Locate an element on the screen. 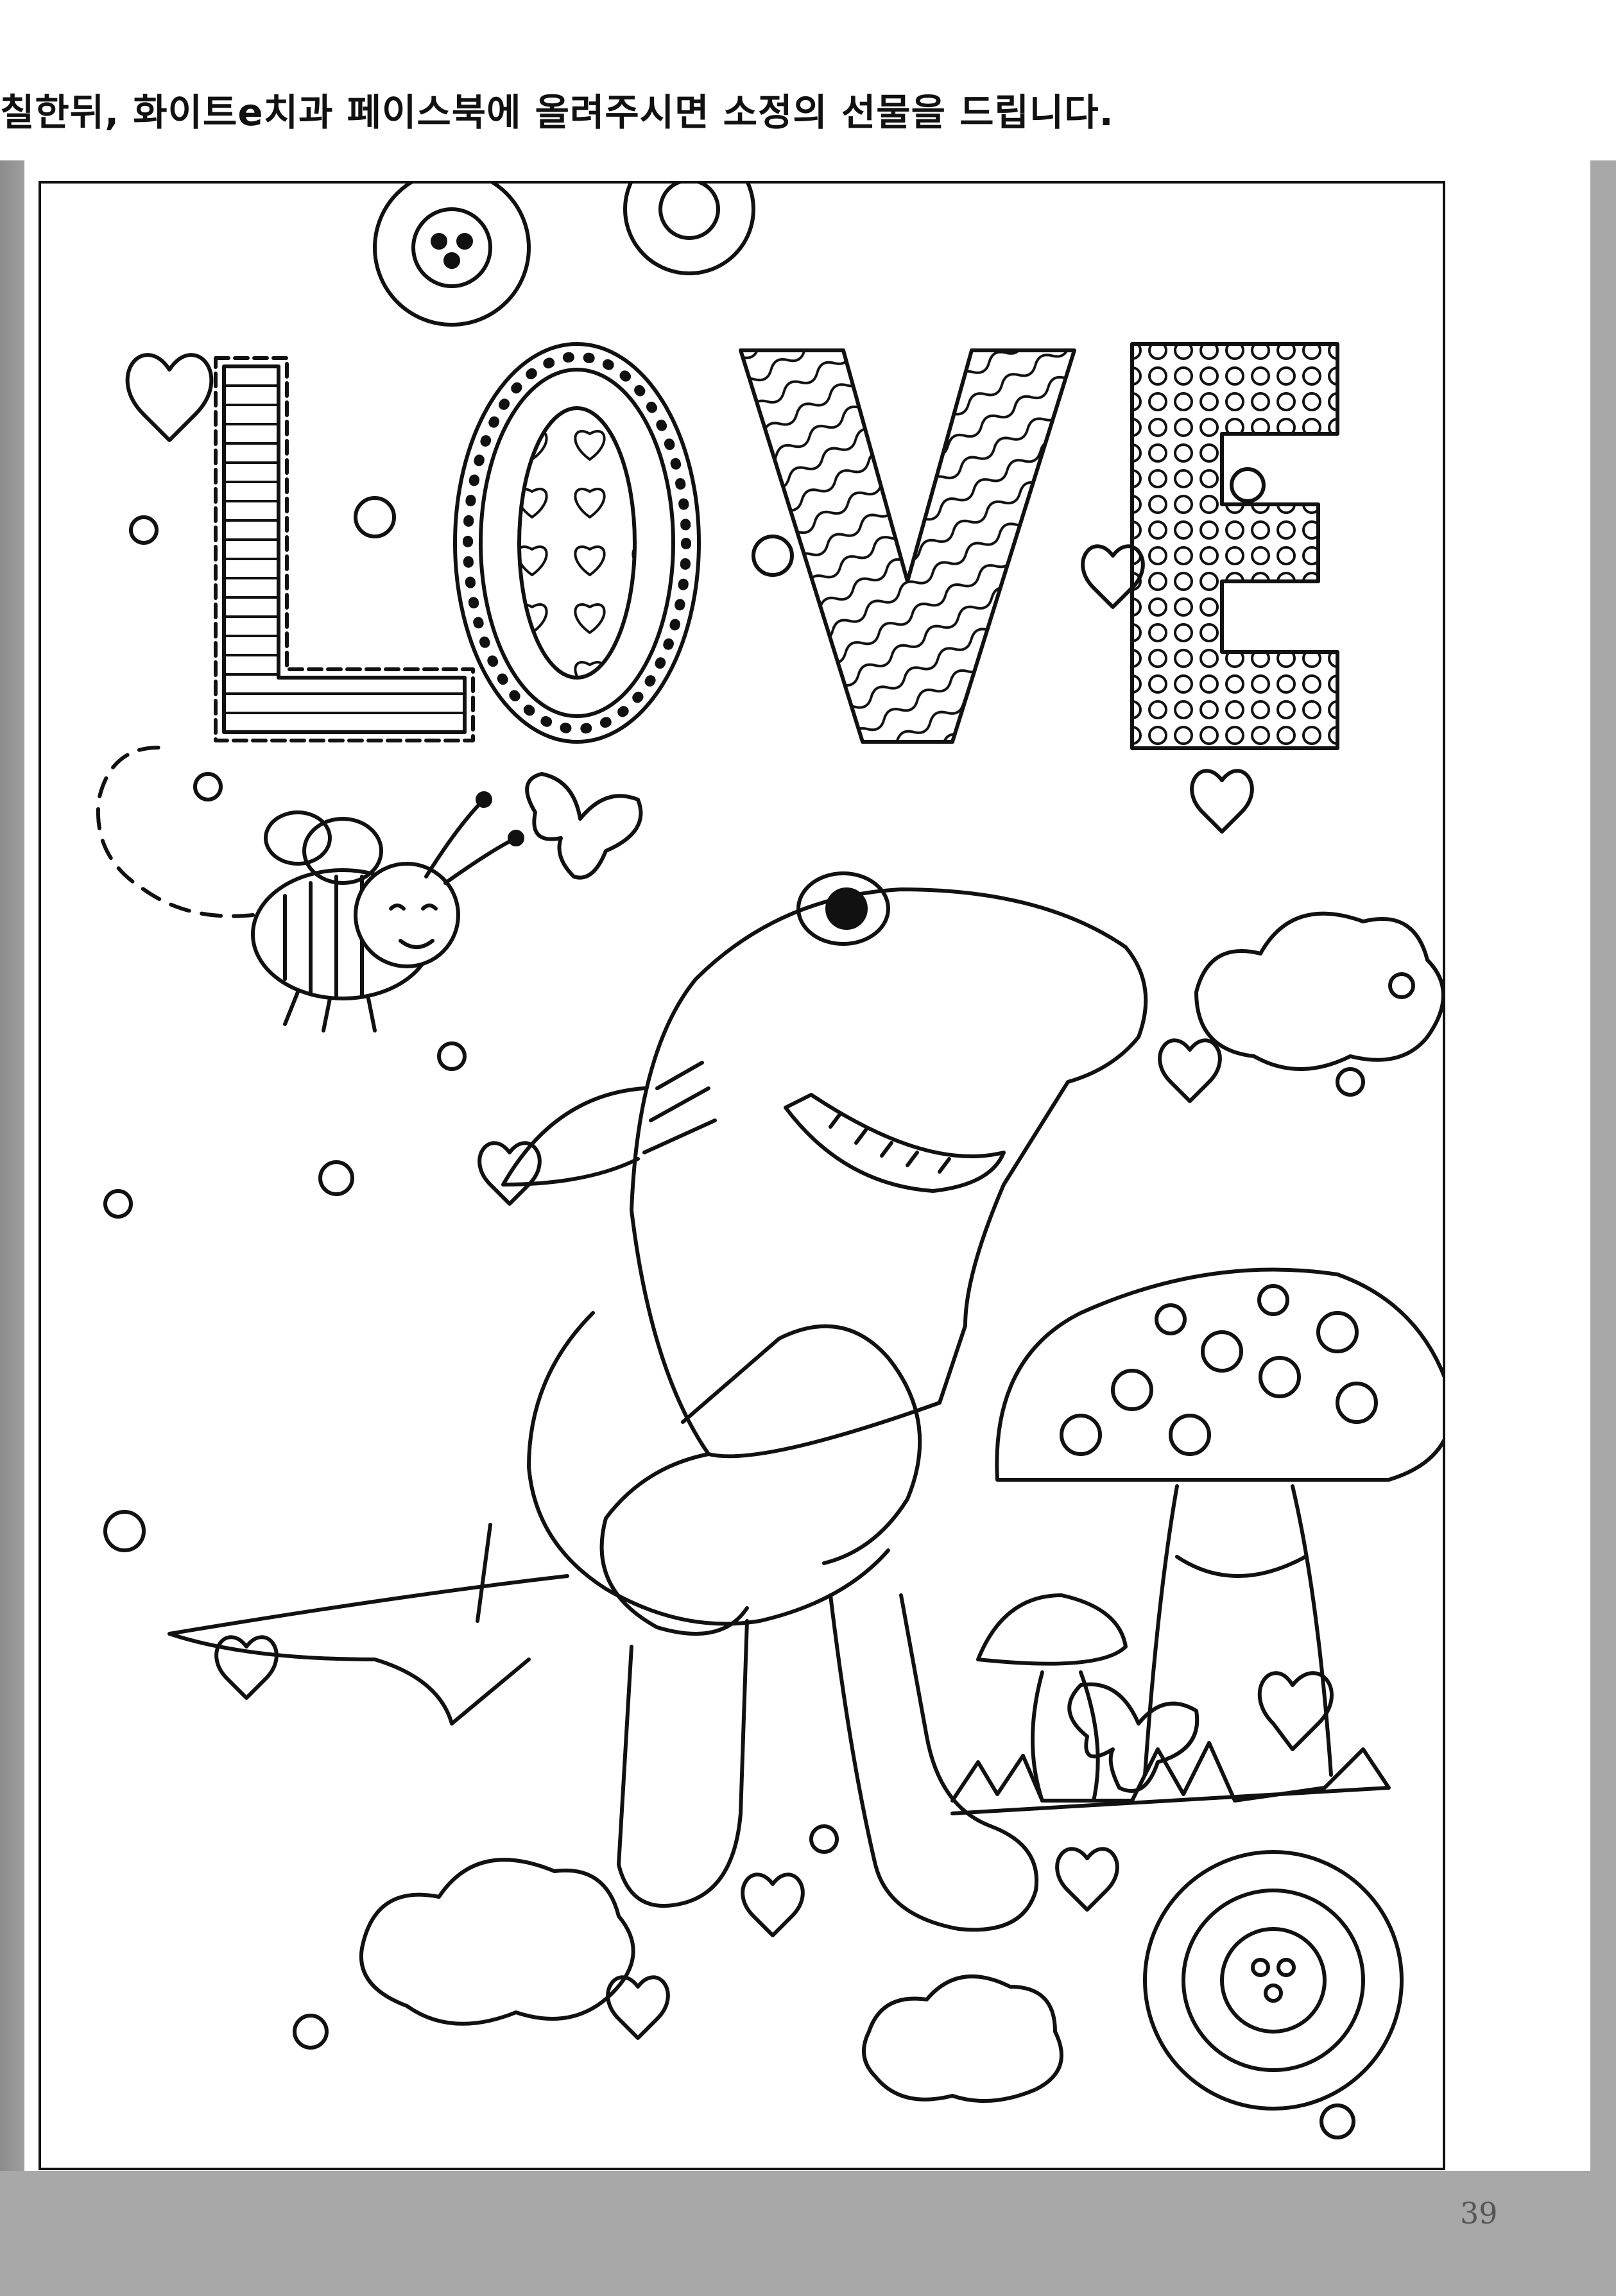 This screenshot has width=1616, height=2296. letter-o-drawing is located at coordinates (577, 543).